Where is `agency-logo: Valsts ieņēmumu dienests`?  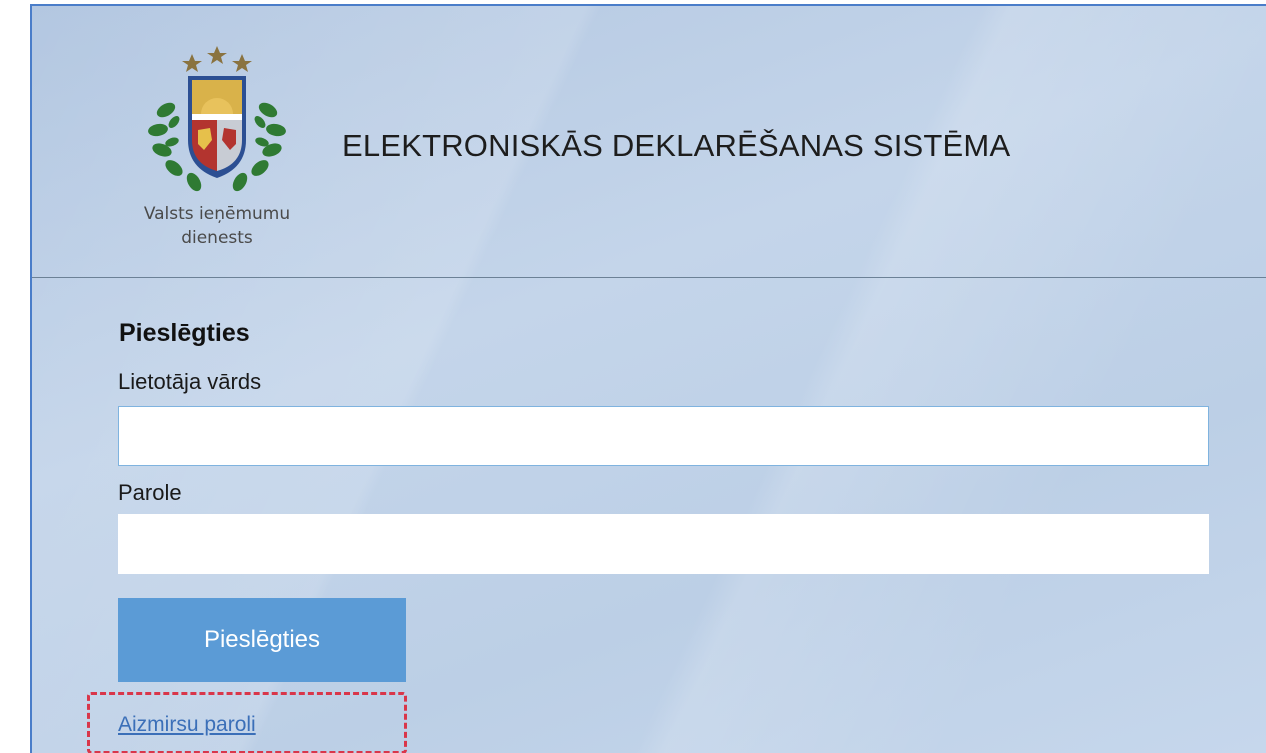
agency-logo: Valsts ieņēmumu dienests is located at coordinates (212, 155).